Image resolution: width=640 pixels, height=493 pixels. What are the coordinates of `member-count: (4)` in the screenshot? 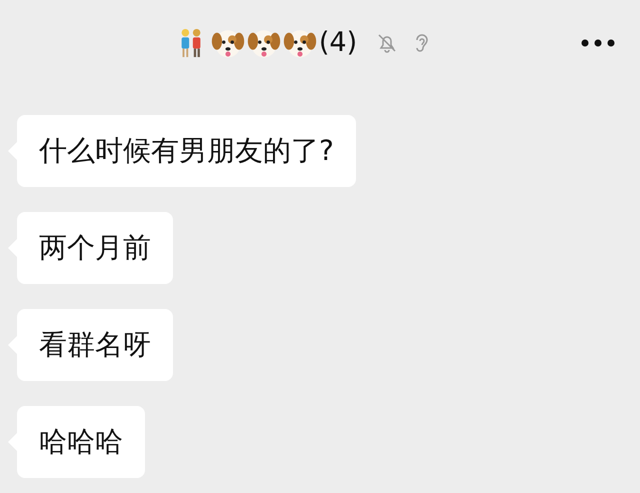 It's located at (338, 42).